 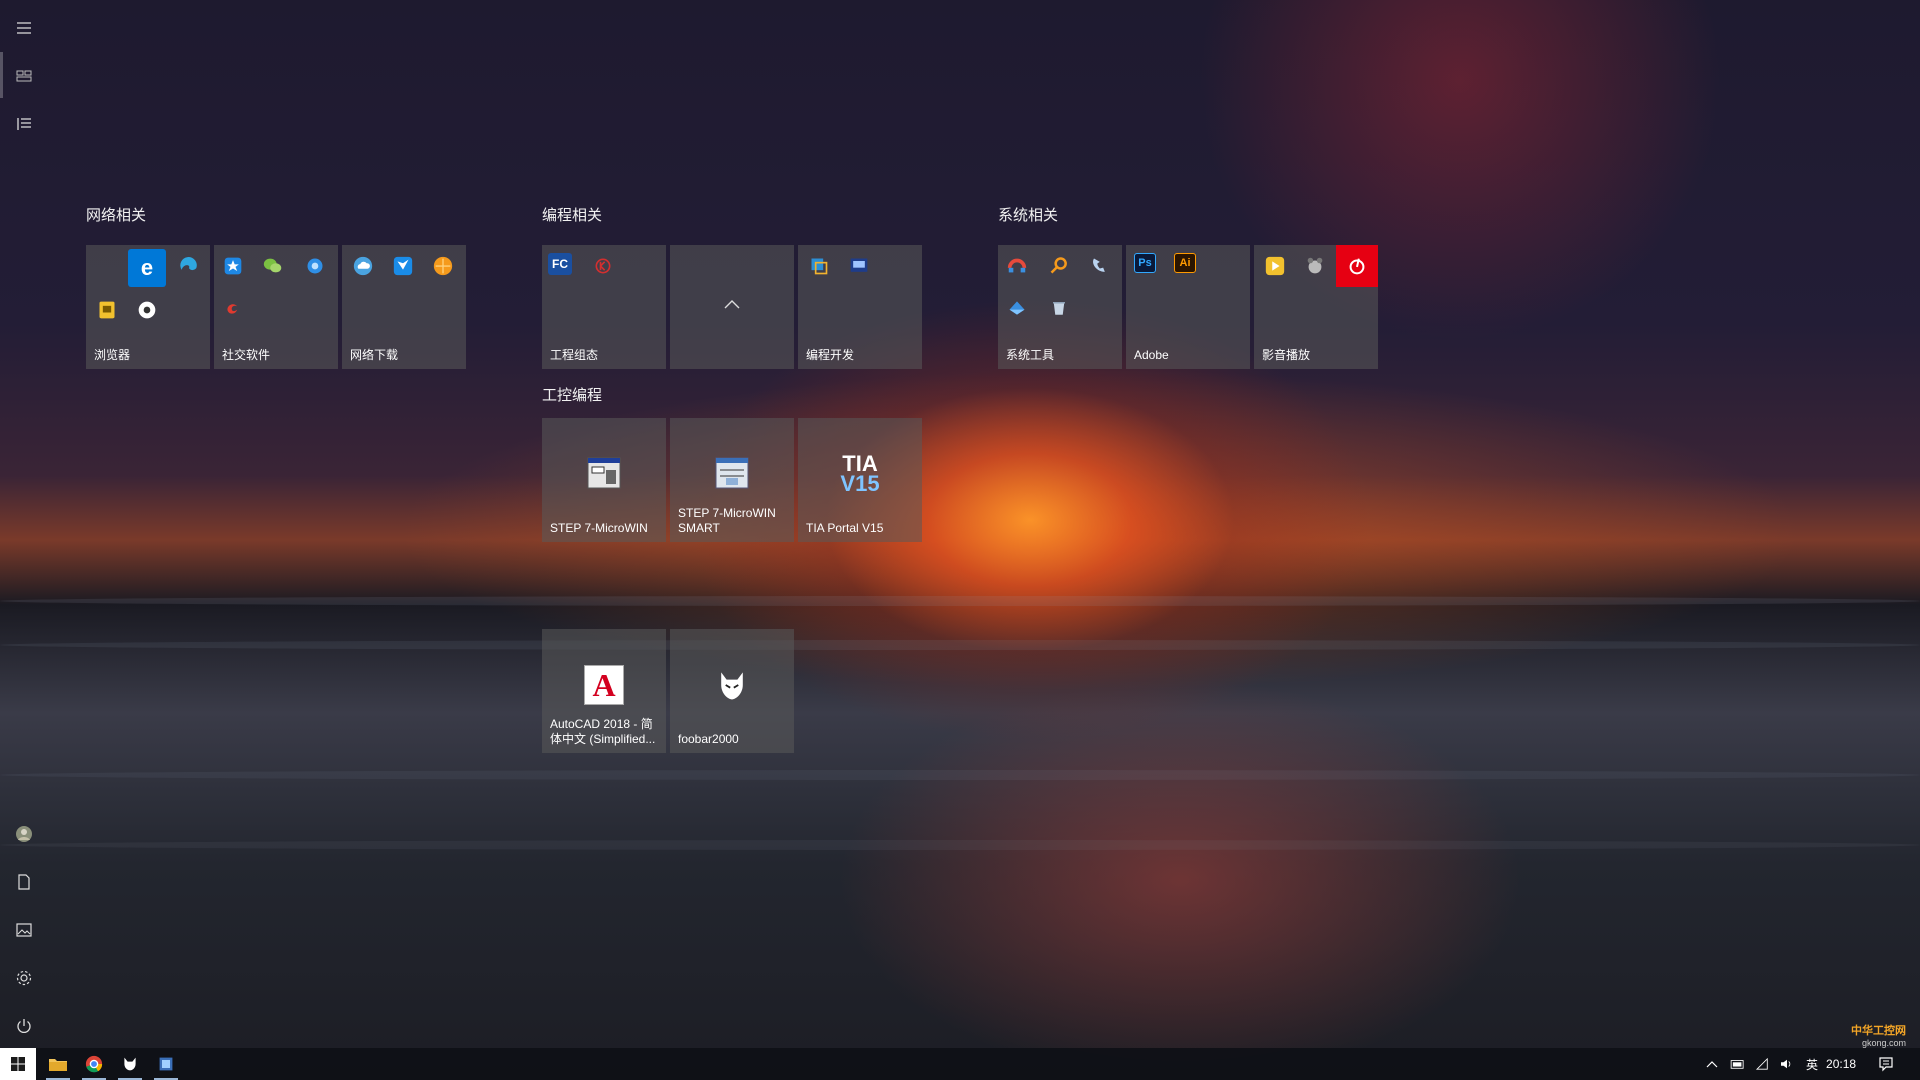 What do you see at coordinates (1841, 1064) in the screenshot?
I see `clock-time: 20:18` at bounding box center [1841, 1064].